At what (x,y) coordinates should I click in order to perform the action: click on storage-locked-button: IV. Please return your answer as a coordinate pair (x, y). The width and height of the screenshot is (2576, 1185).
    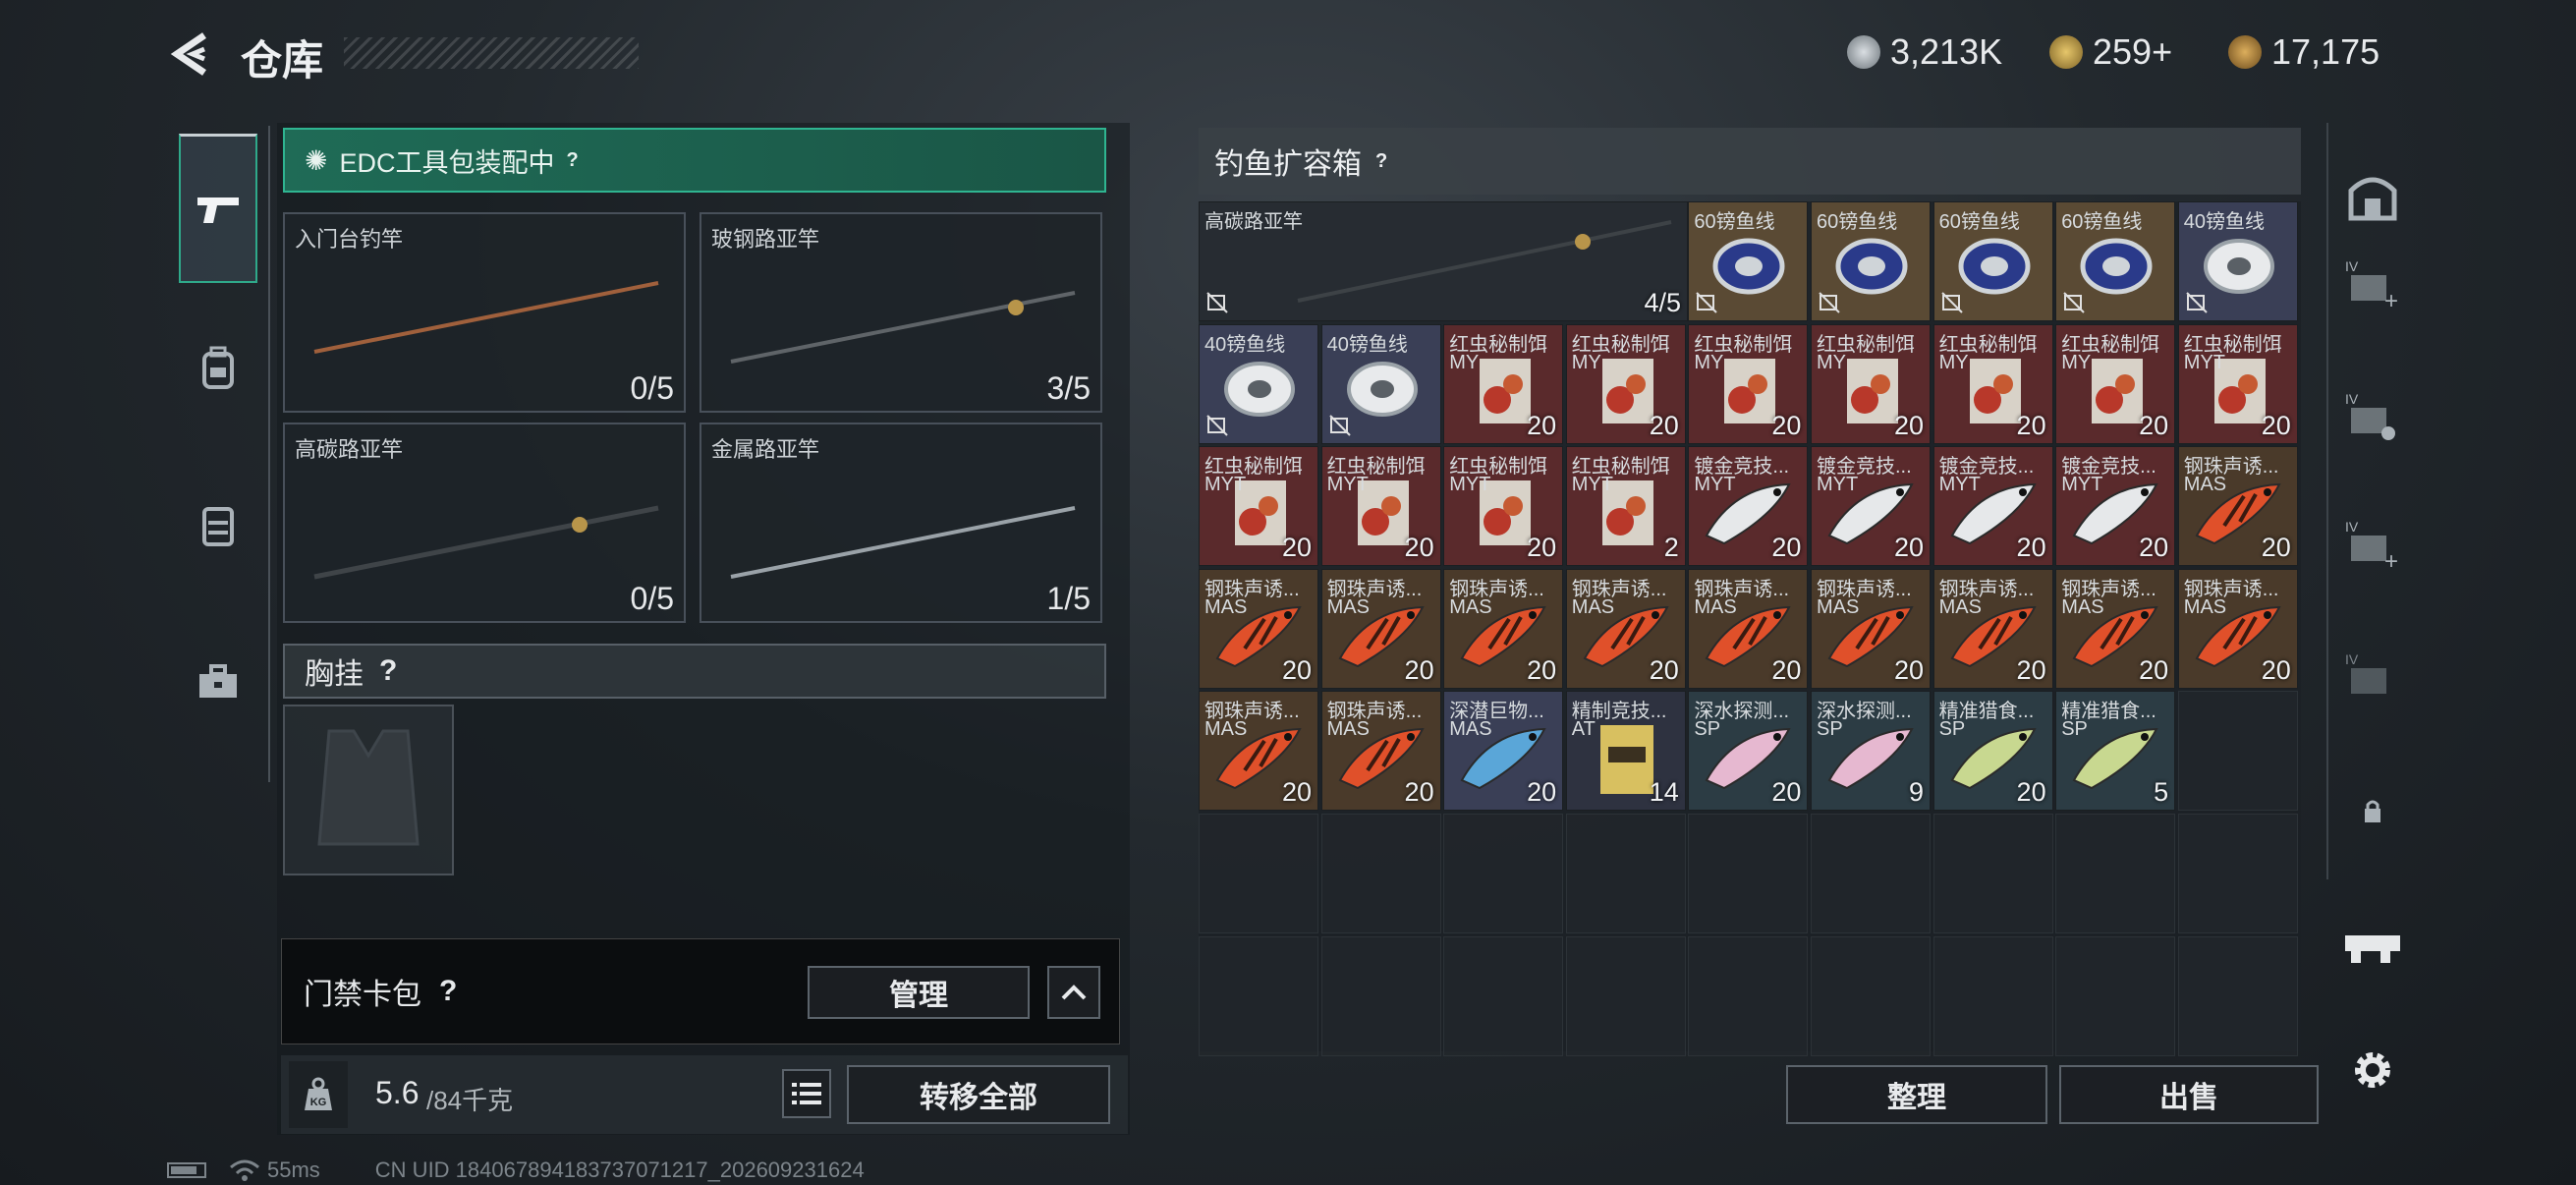
    Looking at the image, I should click on (2372, 678).